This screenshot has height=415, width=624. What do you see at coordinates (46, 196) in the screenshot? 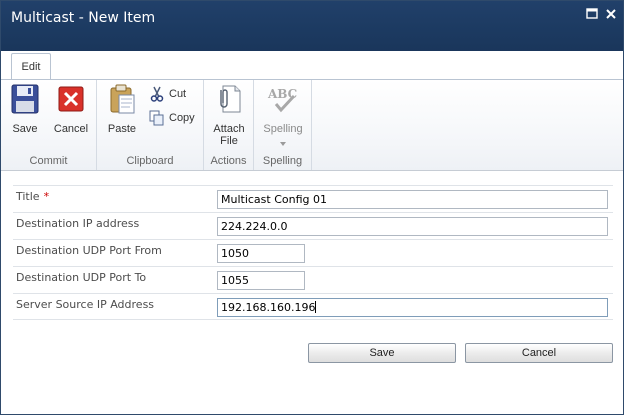
I see `required-marker: *` at bounding box center [46, 196].